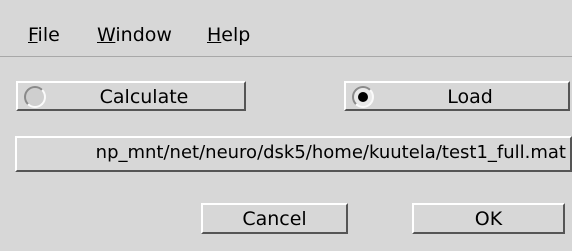 This screenshot has width=572, height=251. I want to click on menu-file: File, so click(44, 35).